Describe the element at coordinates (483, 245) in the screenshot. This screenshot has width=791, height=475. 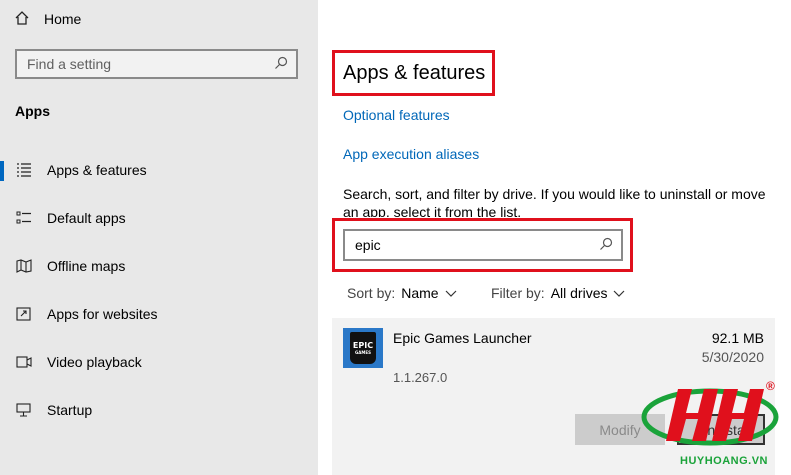
I see `app-search-input: epic` at that location.